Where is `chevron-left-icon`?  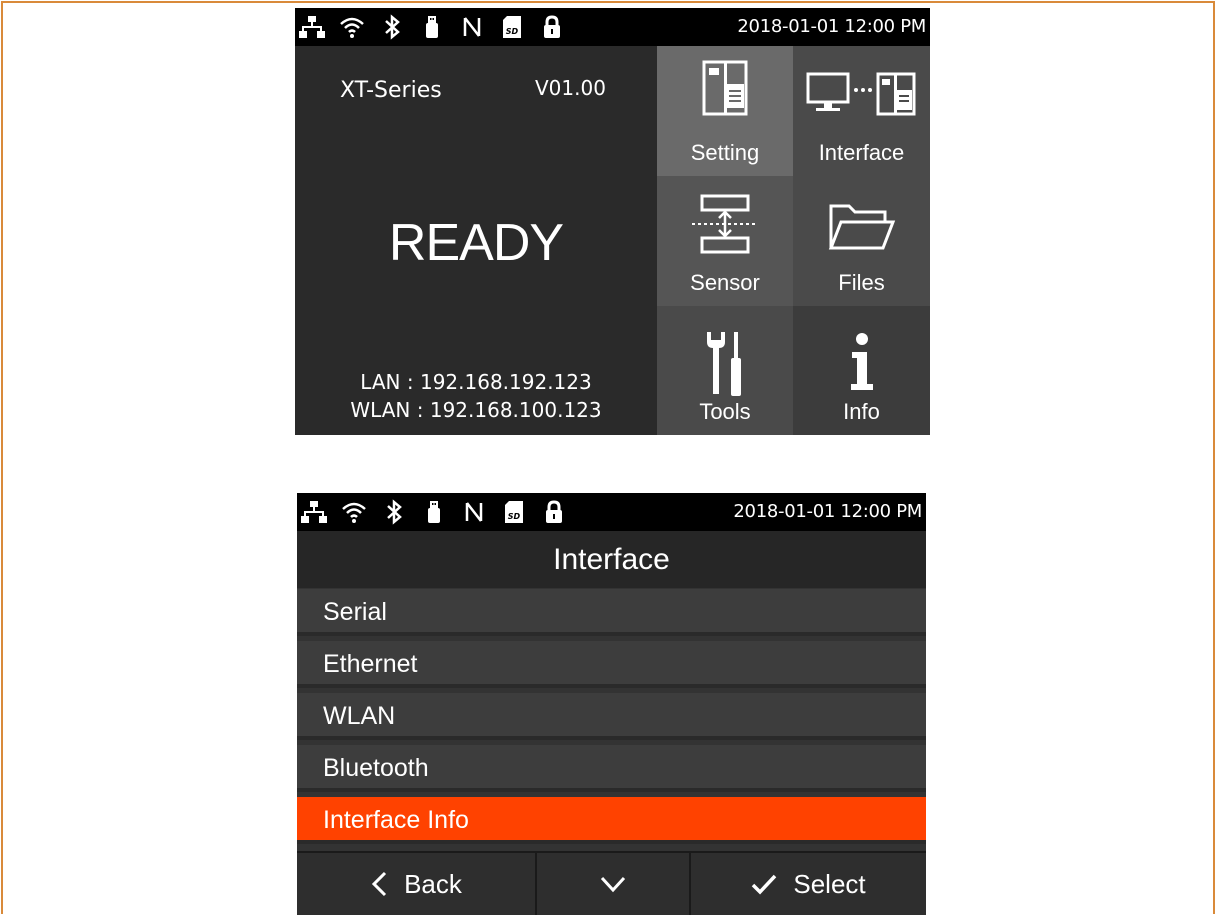 chevron-left-icon is located at coordinates (379, 884).